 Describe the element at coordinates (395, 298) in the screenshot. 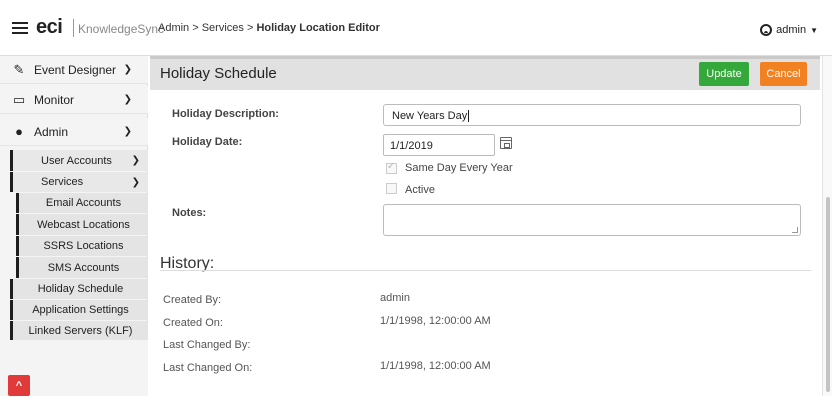

I see `history-value: admin` at that location.